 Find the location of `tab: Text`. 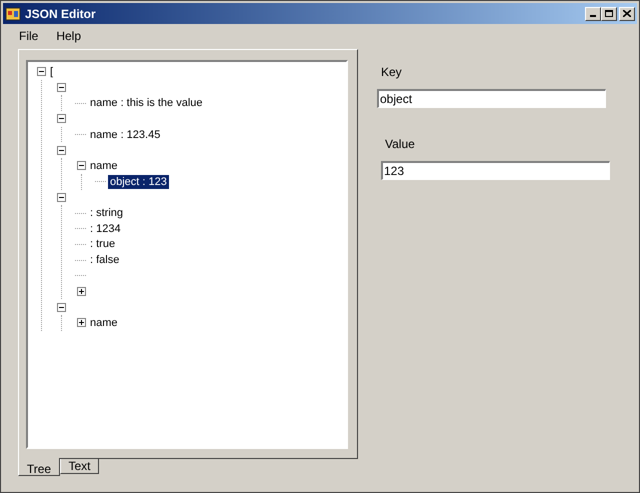

tab: Text is located at coordinates (79, 466).